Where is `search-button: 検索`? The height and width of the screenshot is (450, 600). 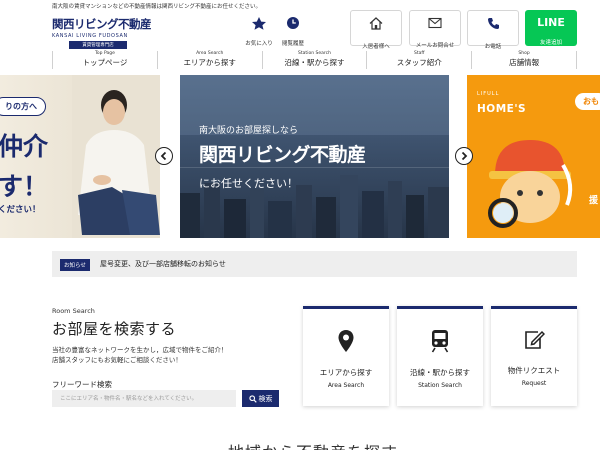
search-button: 検索 is located at coordinates (260, 398).